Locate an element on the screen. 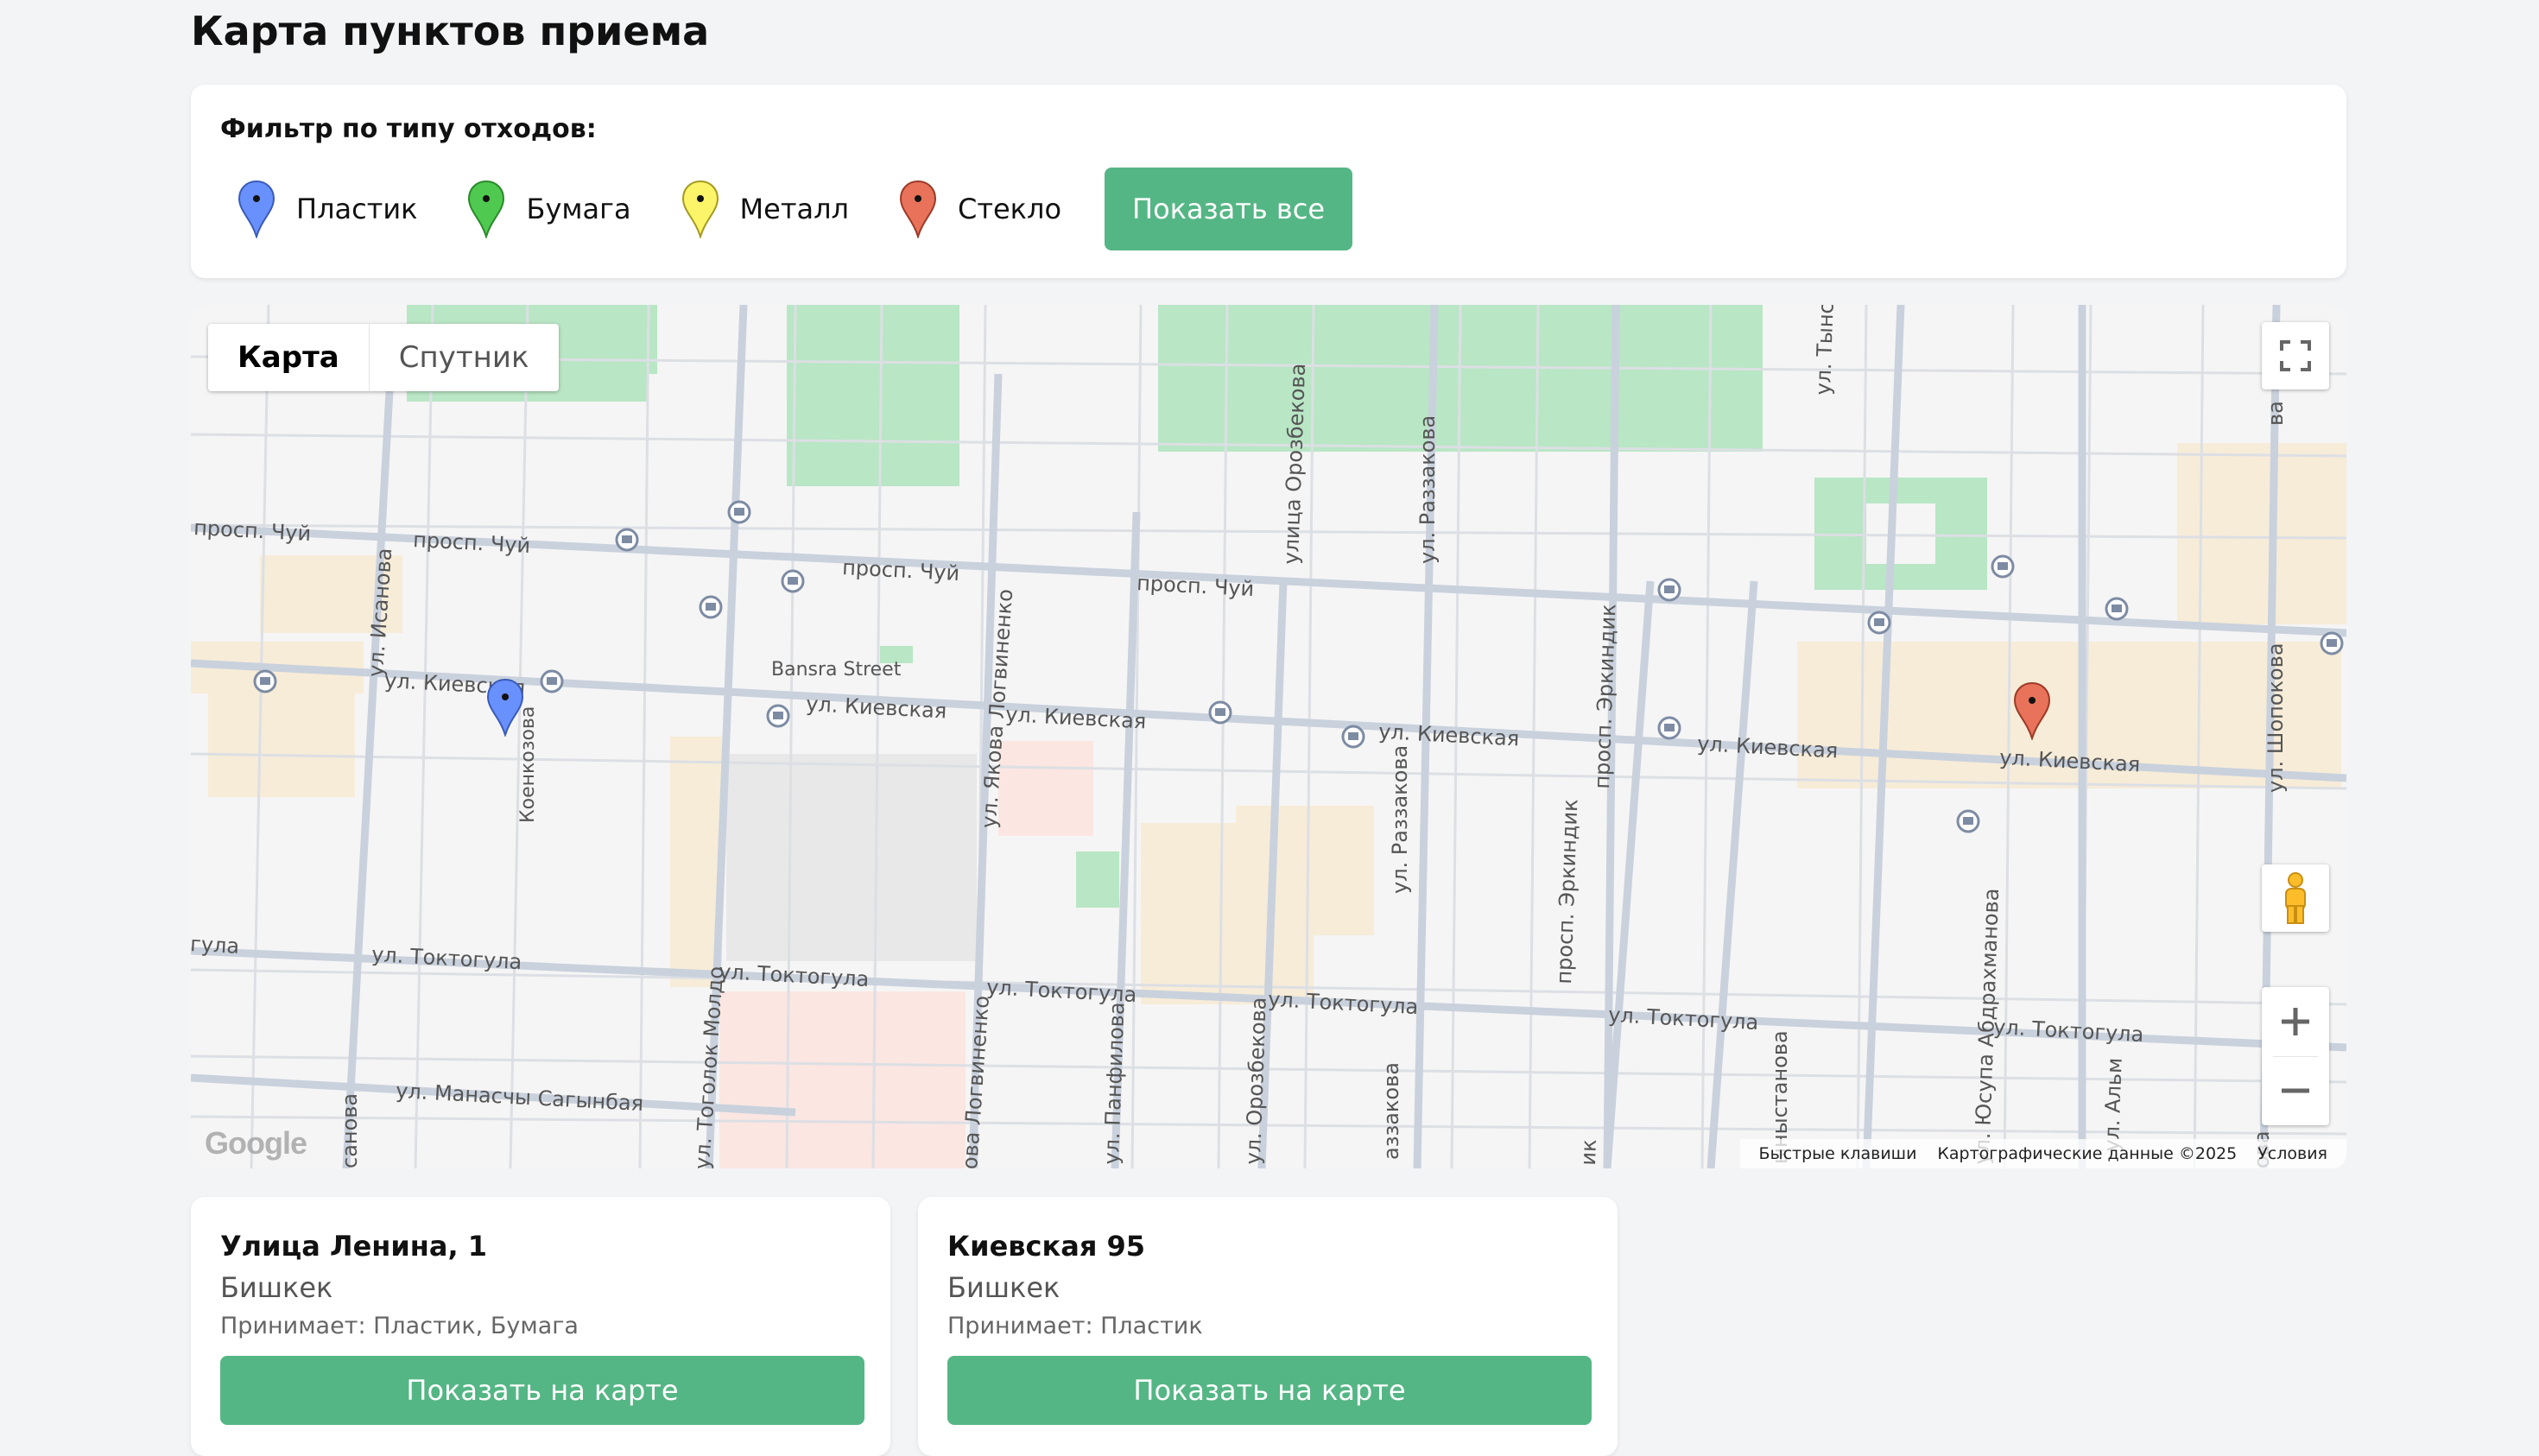 Image resolution: width=2539 pixels, height=1456 pixels. zoom-control is located at coordinates (2295, 1056).